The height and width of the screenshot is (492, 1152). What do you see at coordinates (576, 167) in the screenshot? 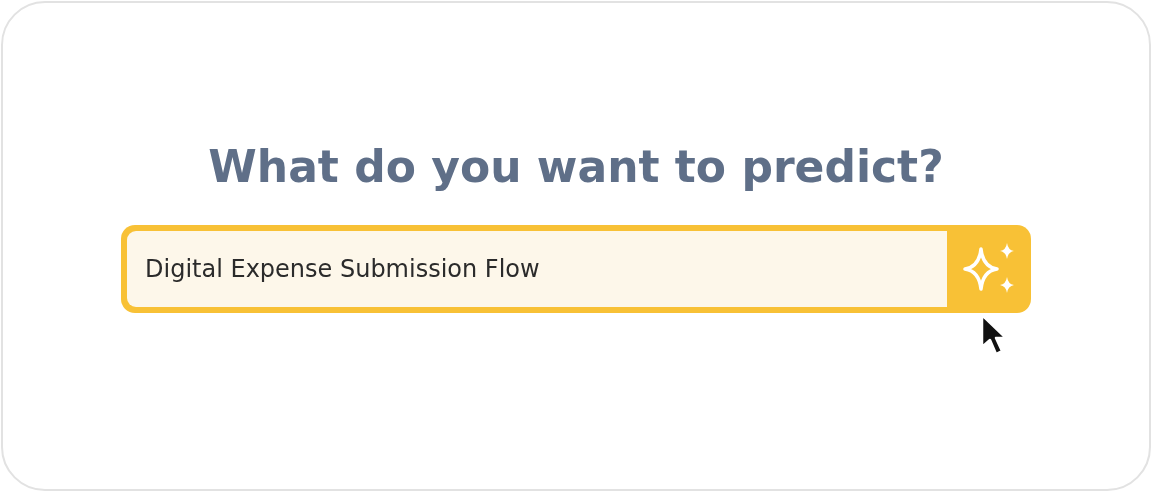
I see `heading: What do you want to predict?` at bounding box center [576, 167].